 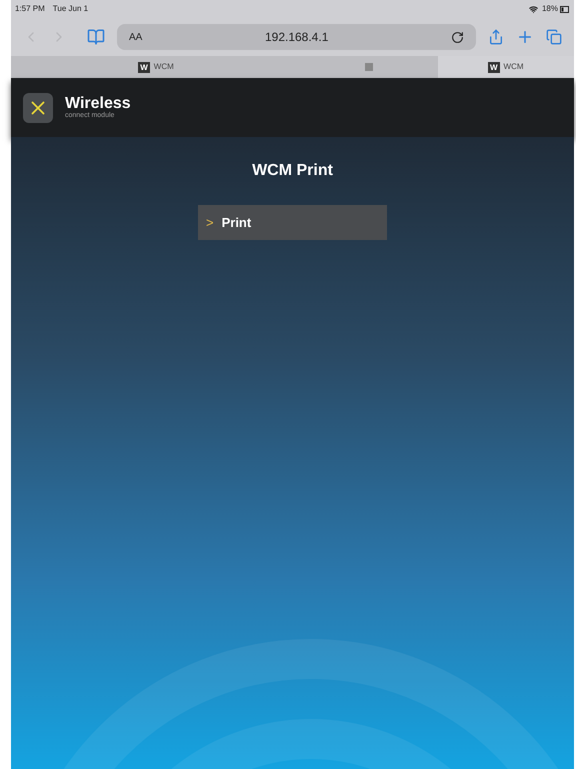 I want to click on page-title: WCM Print, so click(x=292, y=171).